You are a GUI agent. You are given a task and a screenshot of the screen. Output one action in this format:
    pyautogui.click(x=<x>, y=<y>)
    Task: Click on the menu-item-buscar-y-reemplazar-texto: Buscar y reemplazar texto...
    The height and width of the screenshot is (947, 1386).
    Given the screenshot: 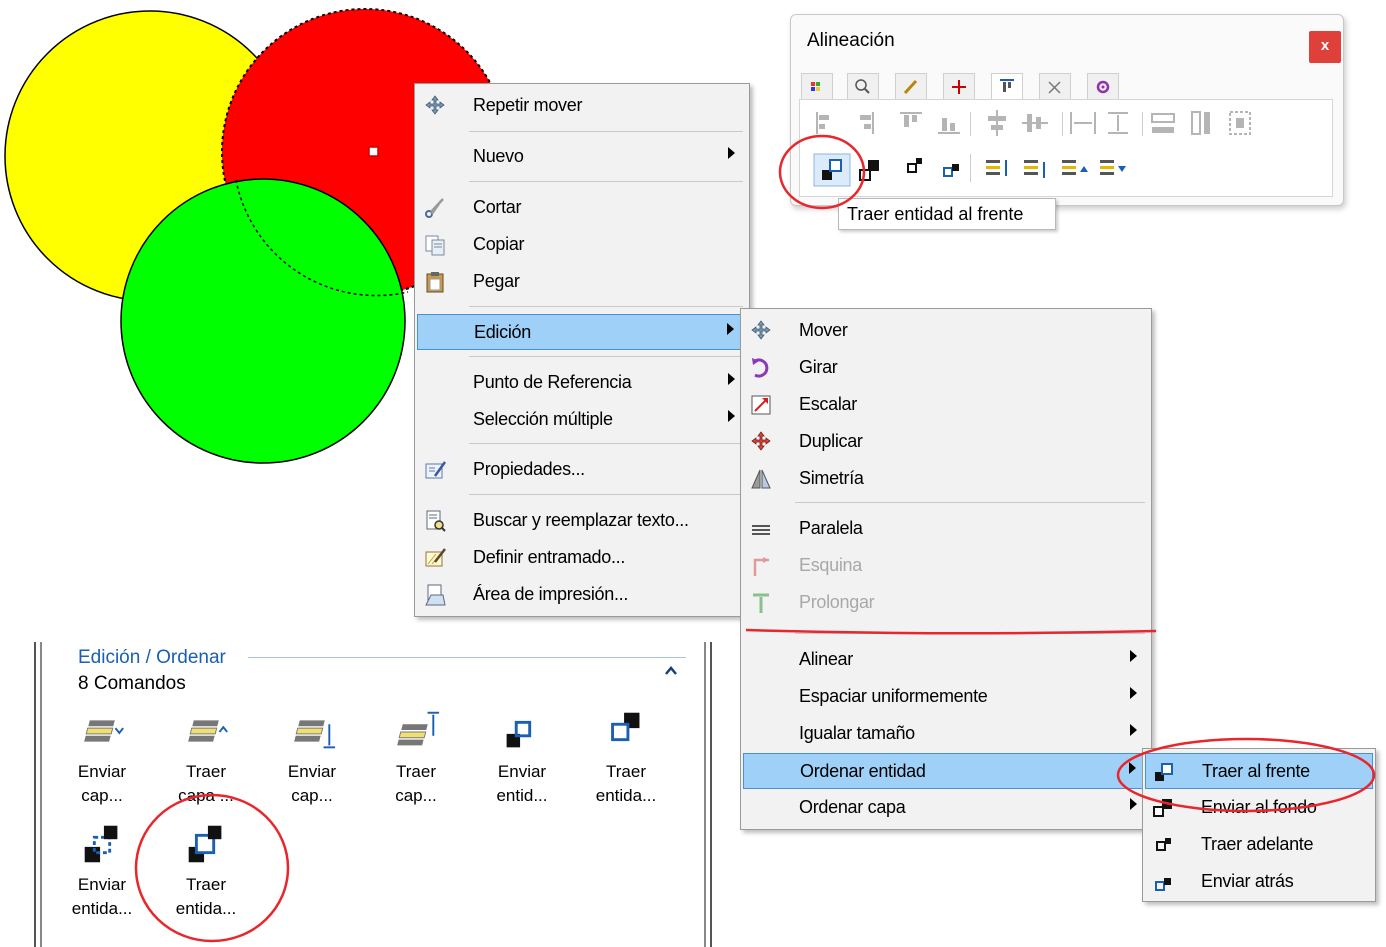 What is the action you would take?
    pyautogui.click(x=582, y=520)
    